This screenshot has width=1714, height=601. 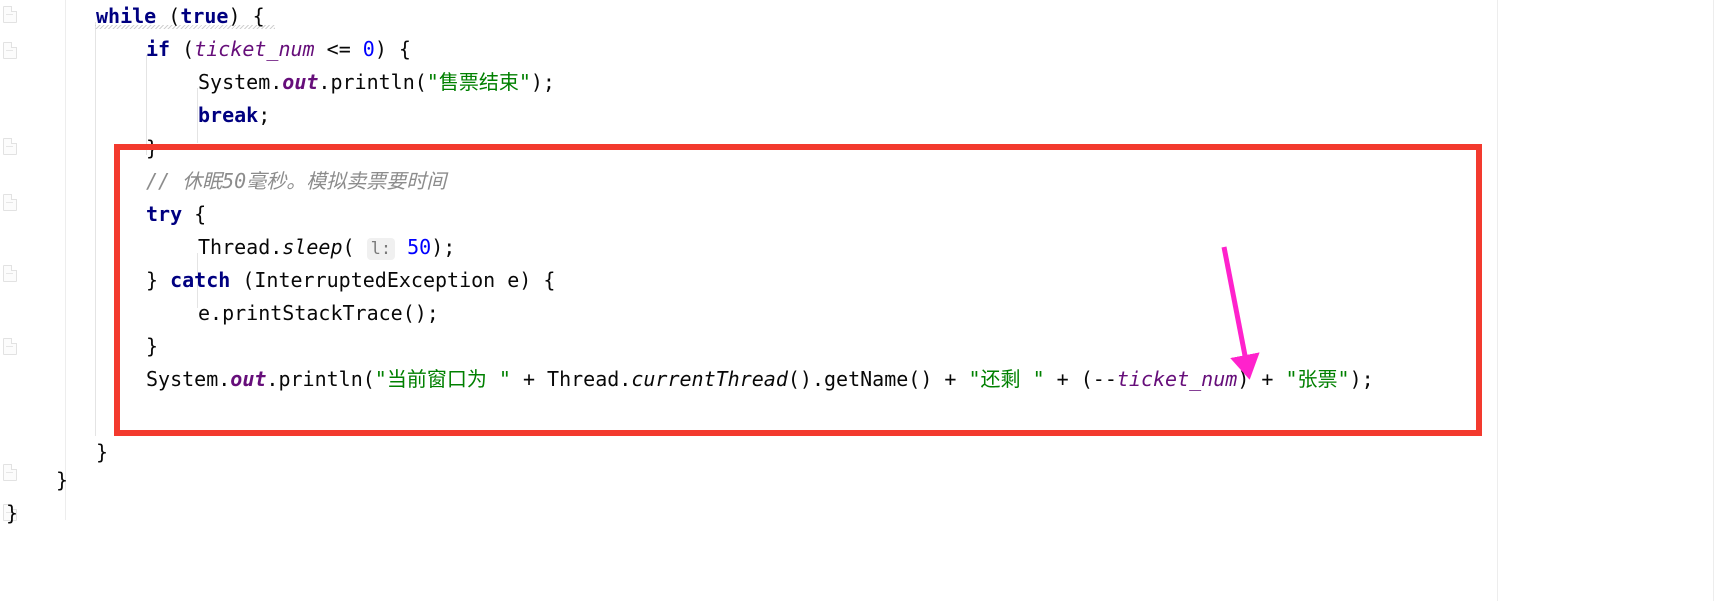 I want to click on code-line: if (ticket_num <= 0) {, so click(x=278, y=49).